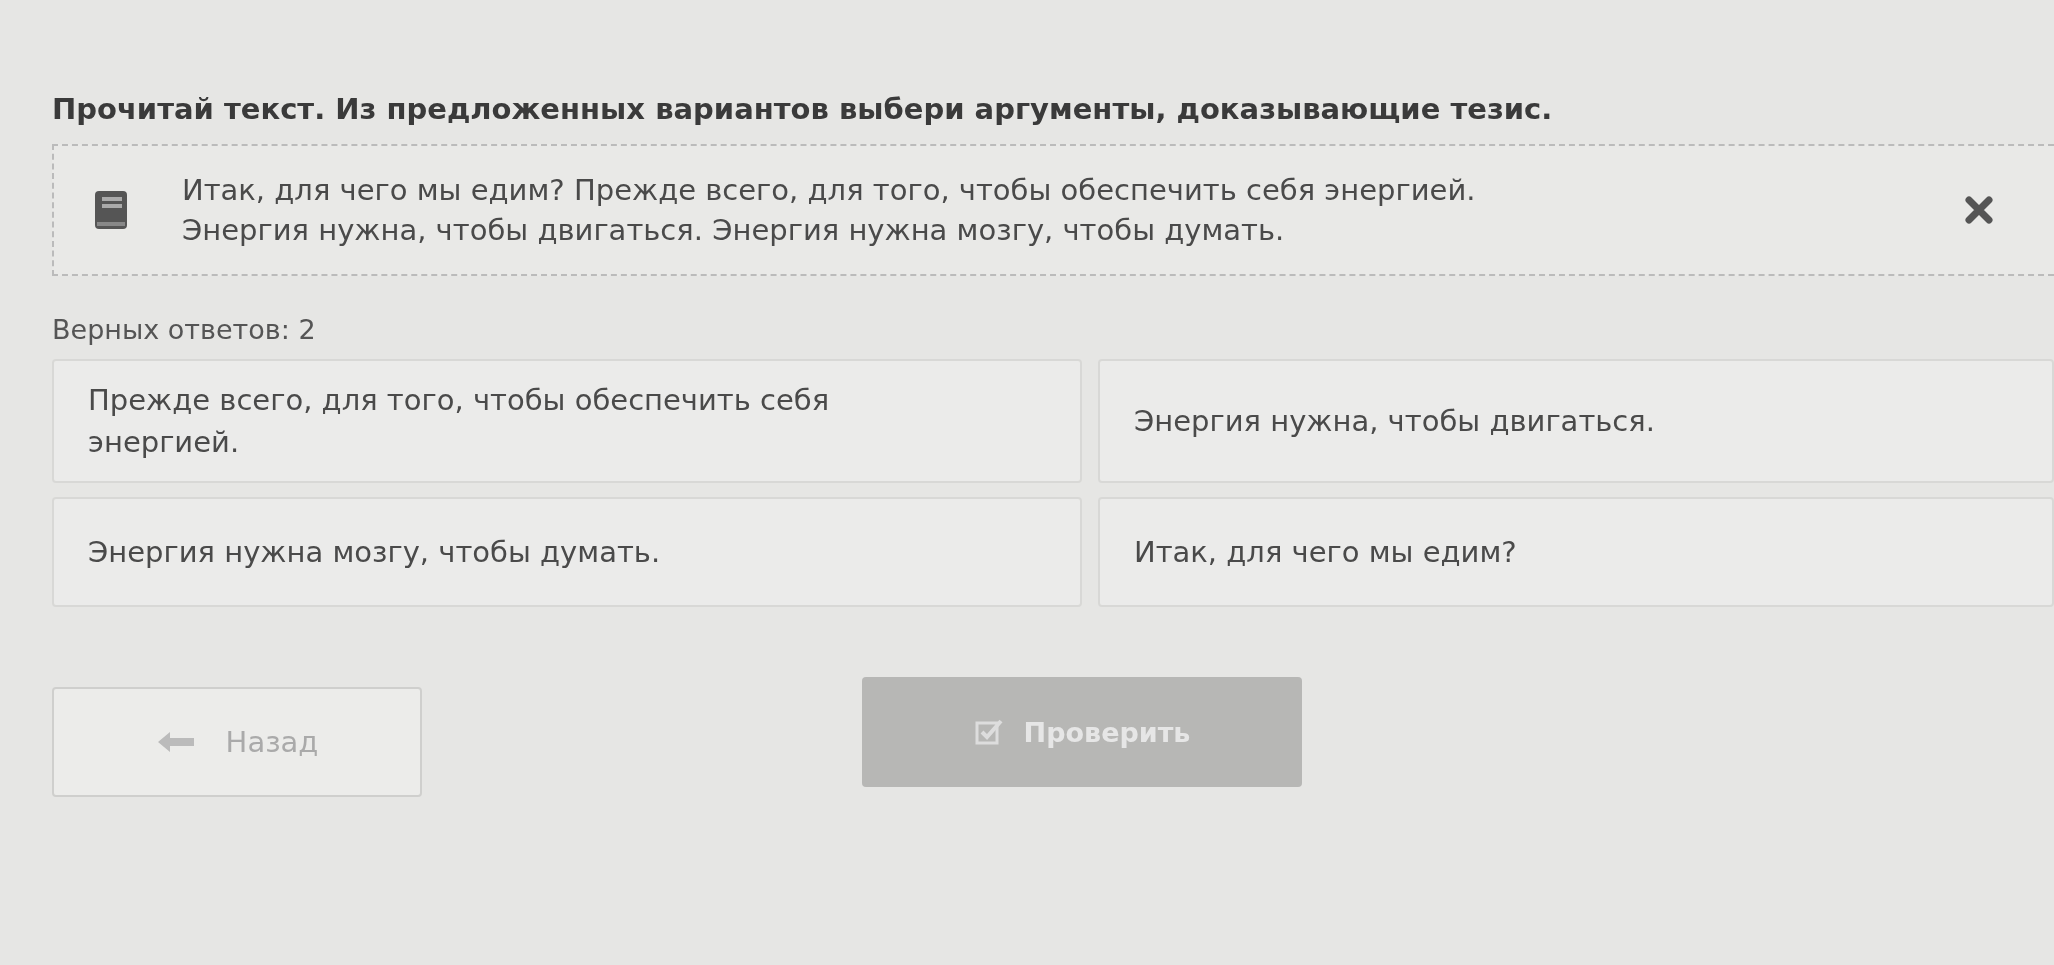  I want to click on task-title: Прочитай текст. Из предложенных вариантов выбери аргументы, доказывающие тезис., so click(803, 109).